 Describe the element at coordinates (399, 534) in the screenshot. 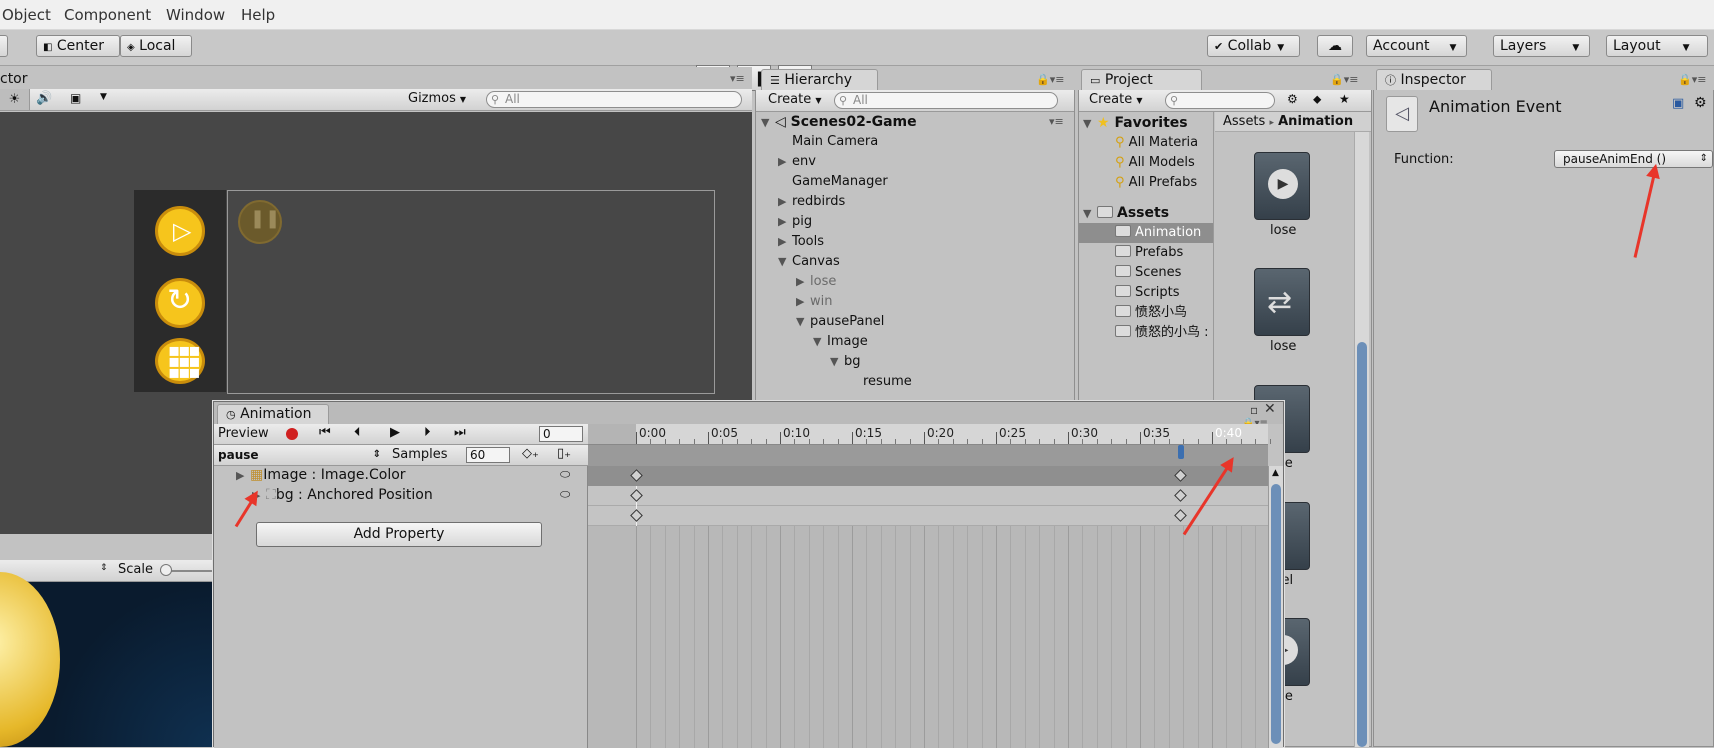

I see `add-property-button: Add Property` at that location.